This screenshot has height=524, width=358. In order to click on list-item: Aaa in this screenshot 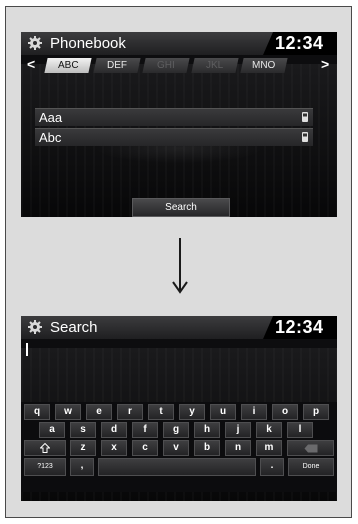, I will do `click(174, 117)`.